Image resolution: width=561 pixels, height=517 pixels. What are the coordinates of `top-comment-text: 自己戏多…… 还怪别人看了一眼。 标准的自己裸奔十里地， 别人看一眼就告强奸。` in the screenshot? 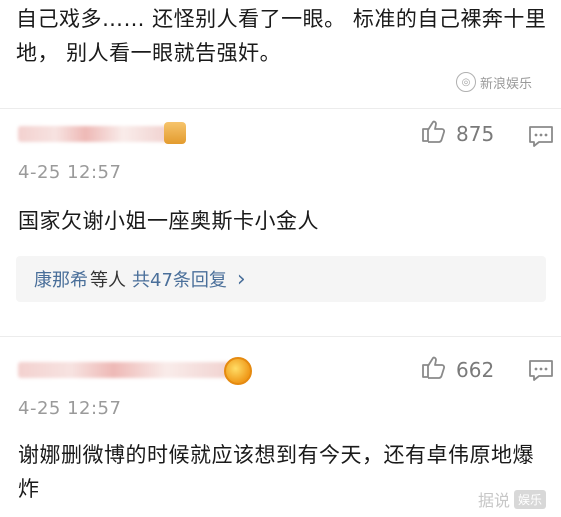 It's located at (281, 36).